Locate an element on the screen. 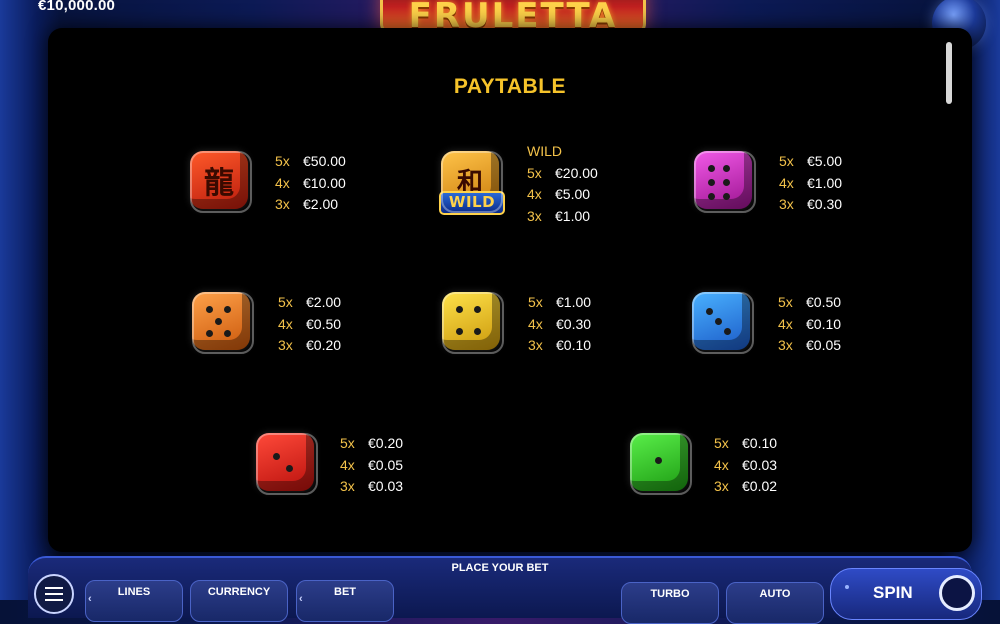 Image resolution: width=1000 pixels, height=624 pixels. pay-list: 5x €50.00 4x €10.00 3x €2.00 is located at coordinates (310, 183).